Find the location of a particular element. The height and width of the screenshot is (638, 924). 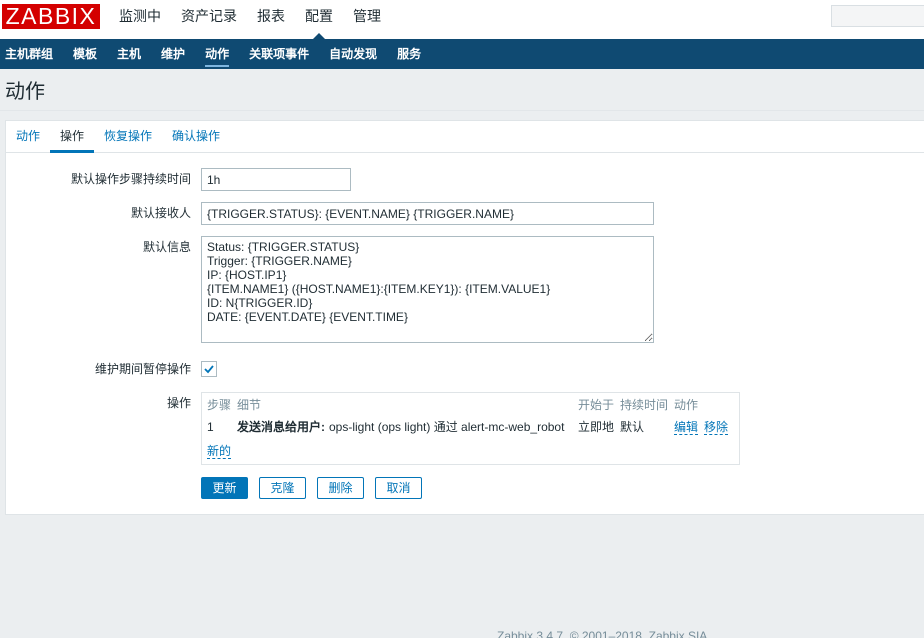

menu-item-label: 管理 is located at coordinates (367, 16).